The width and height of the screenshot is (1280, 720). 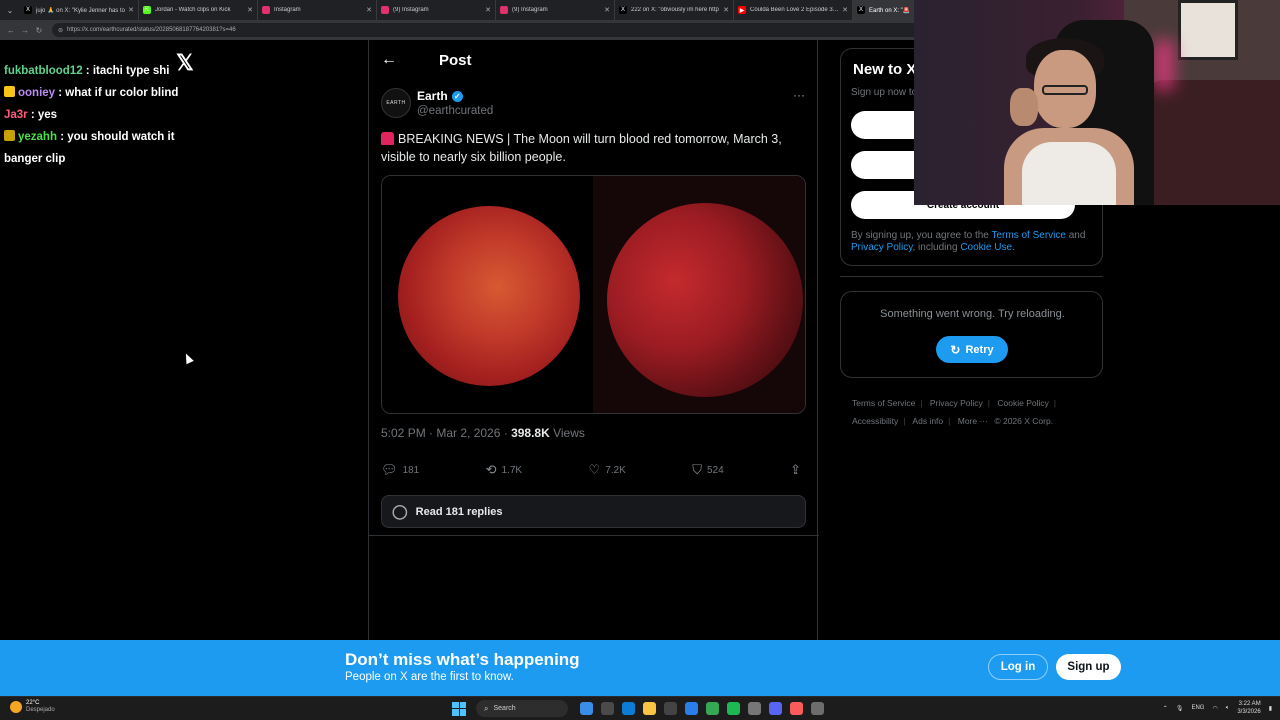 What do you see at coordinates (25, 30) in the screenshot?
I see `forward-nav-icon: →` at bounding box center [25, 30].